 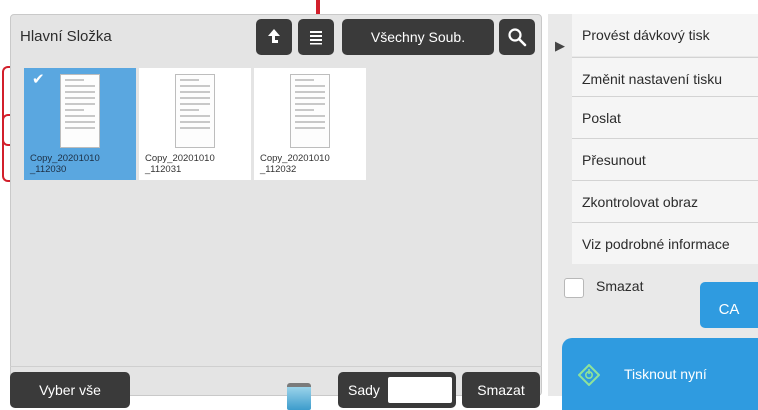 I want to click on file-thumbnail: ✔ Copy_20201010 _112030, so click(x=80, y=124).